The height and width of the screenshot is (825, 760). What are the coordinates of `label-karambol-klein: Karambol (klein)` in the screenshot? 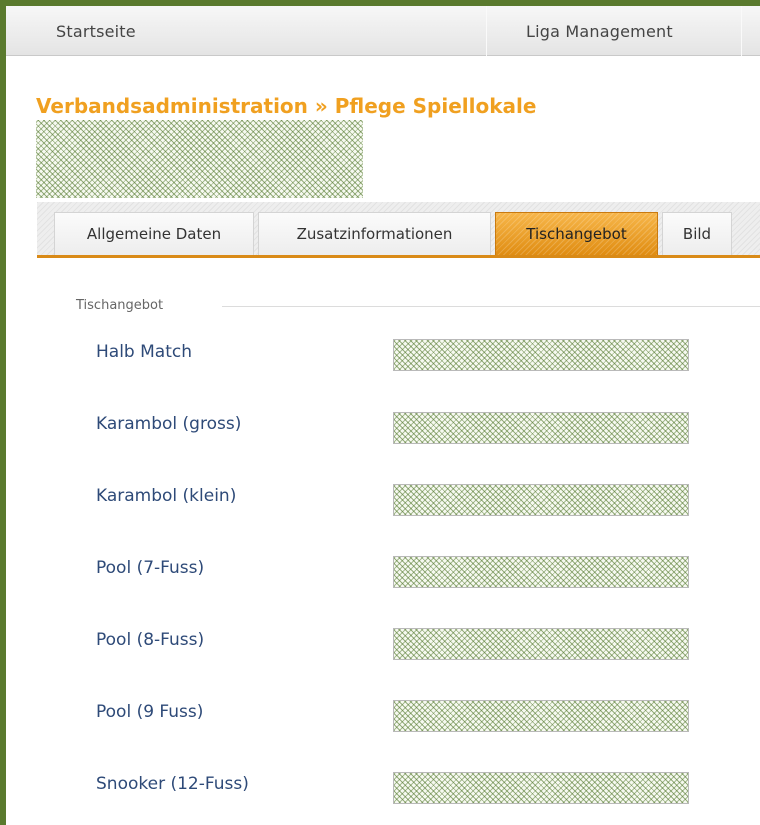 It's located at (166, 496).